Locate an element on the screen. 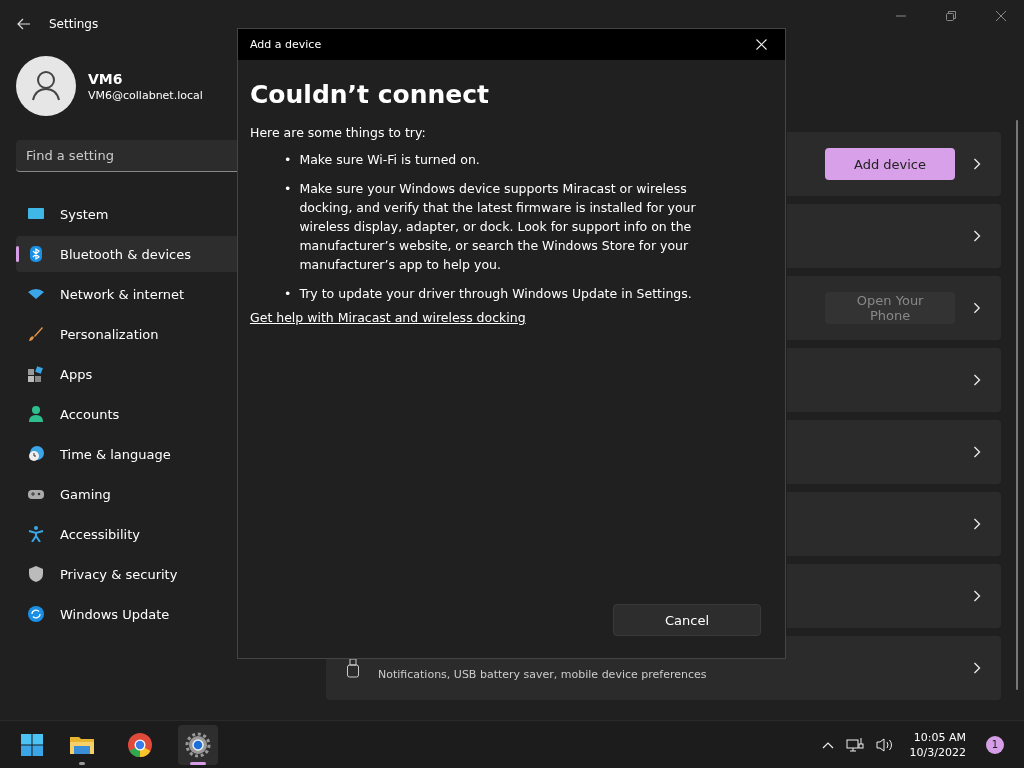 This screenshot has height=768, width=1024. nav-item: Bluetooth & devices is located at coordinates (128, 254).